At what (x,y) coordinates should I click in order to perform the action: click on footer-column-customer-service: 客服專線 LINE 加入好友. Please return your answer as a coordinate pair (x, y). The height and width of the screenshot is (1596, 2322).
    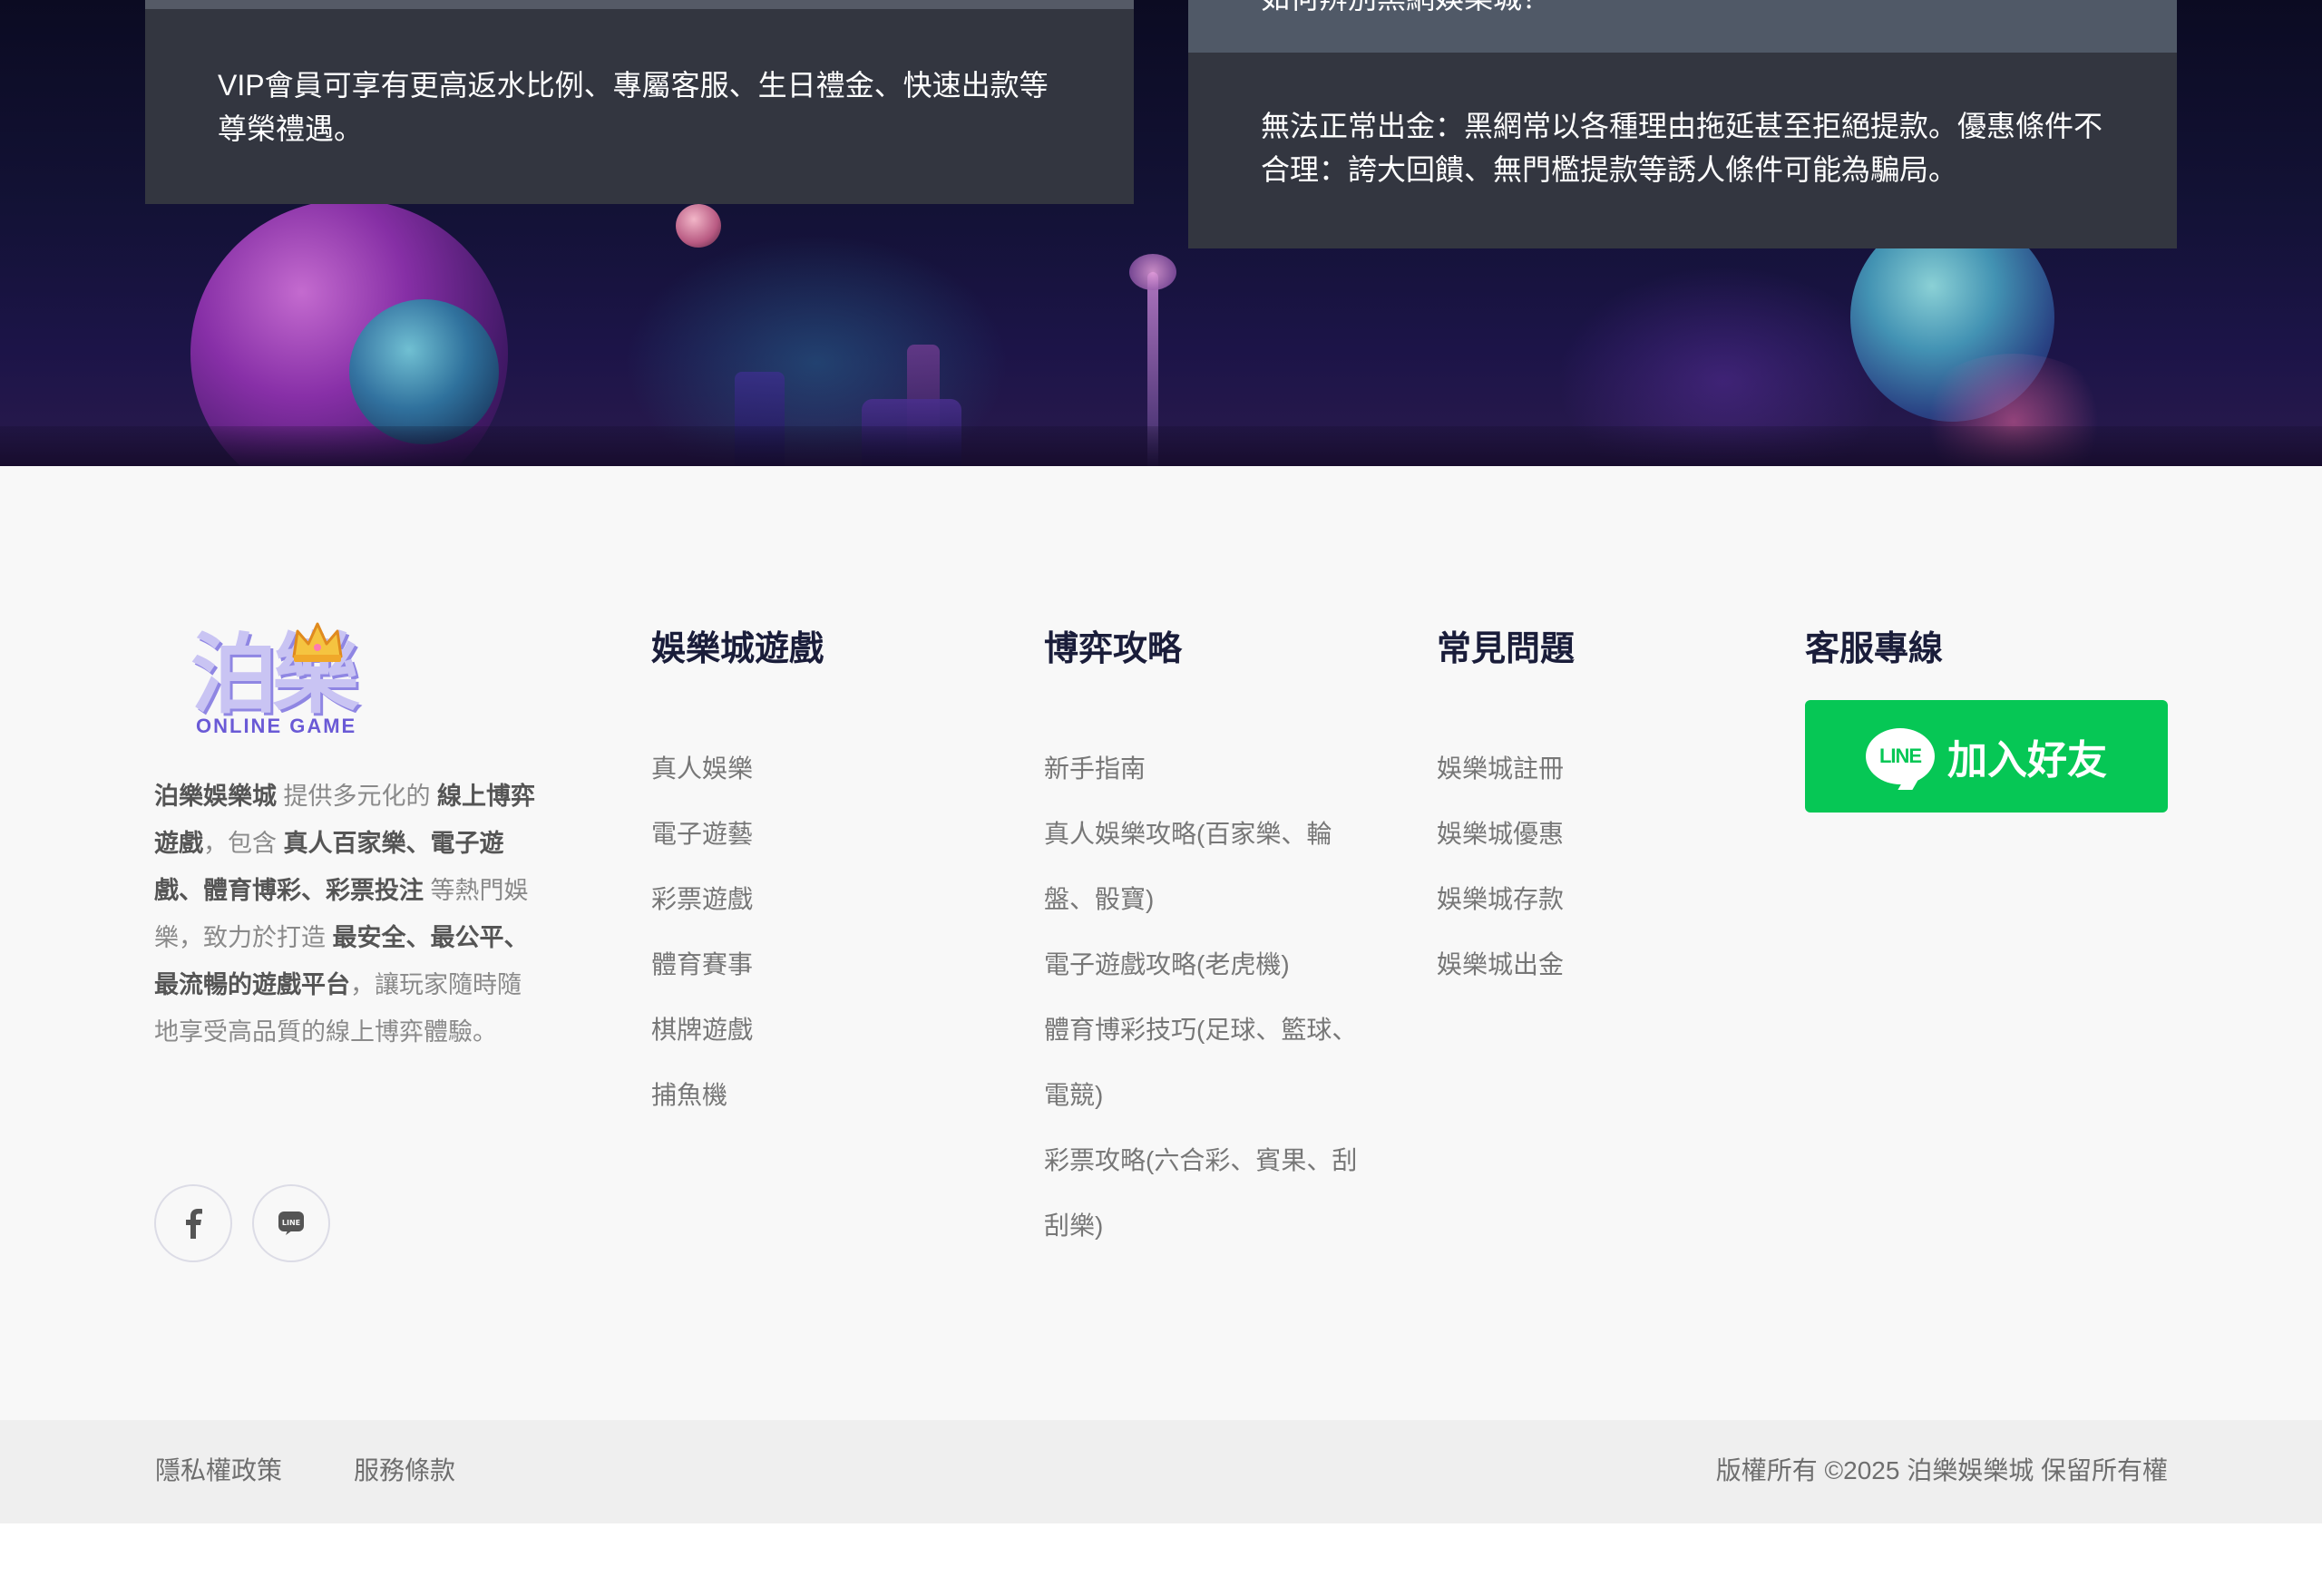
    Looking at the image, I should click on (1986, 720).